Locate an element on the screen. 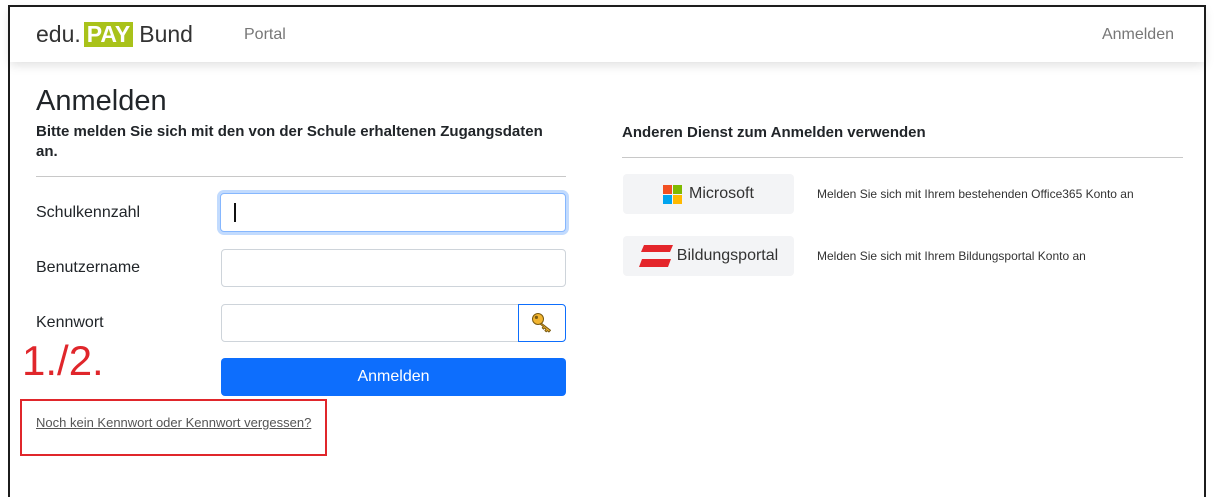 The height and width of the screenshot is (497, 1214). microsoft-logo-icon is located at coordinates (673, 194).